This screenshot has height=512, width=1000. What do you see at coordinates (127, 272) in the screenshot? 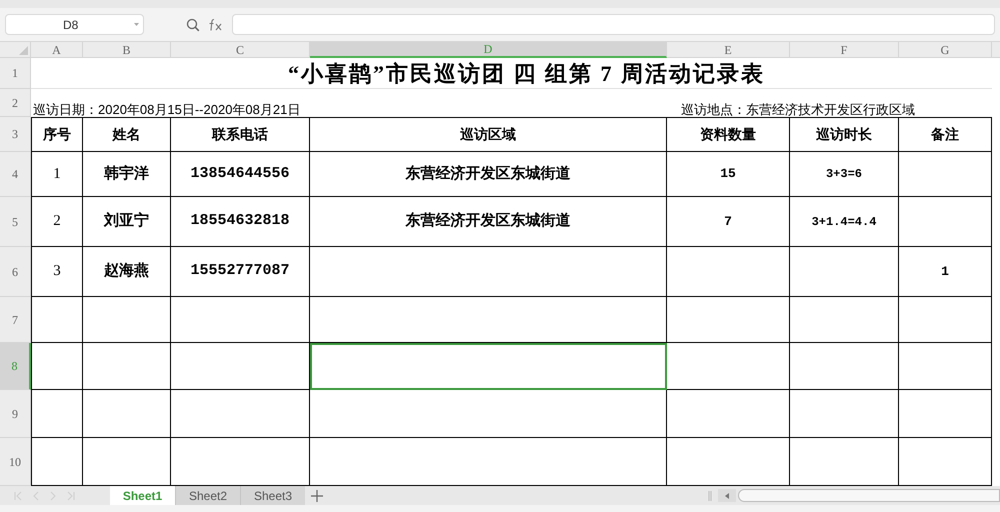
I see `table-cell: 赵海燕` at bounding box center [127, 272].